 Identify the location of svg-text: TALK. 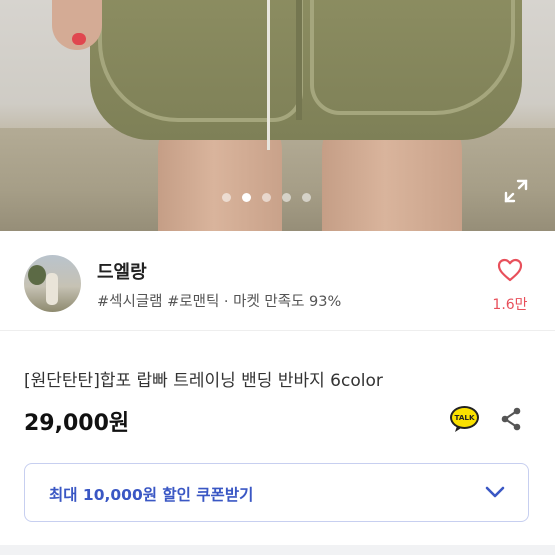
(464, 417).